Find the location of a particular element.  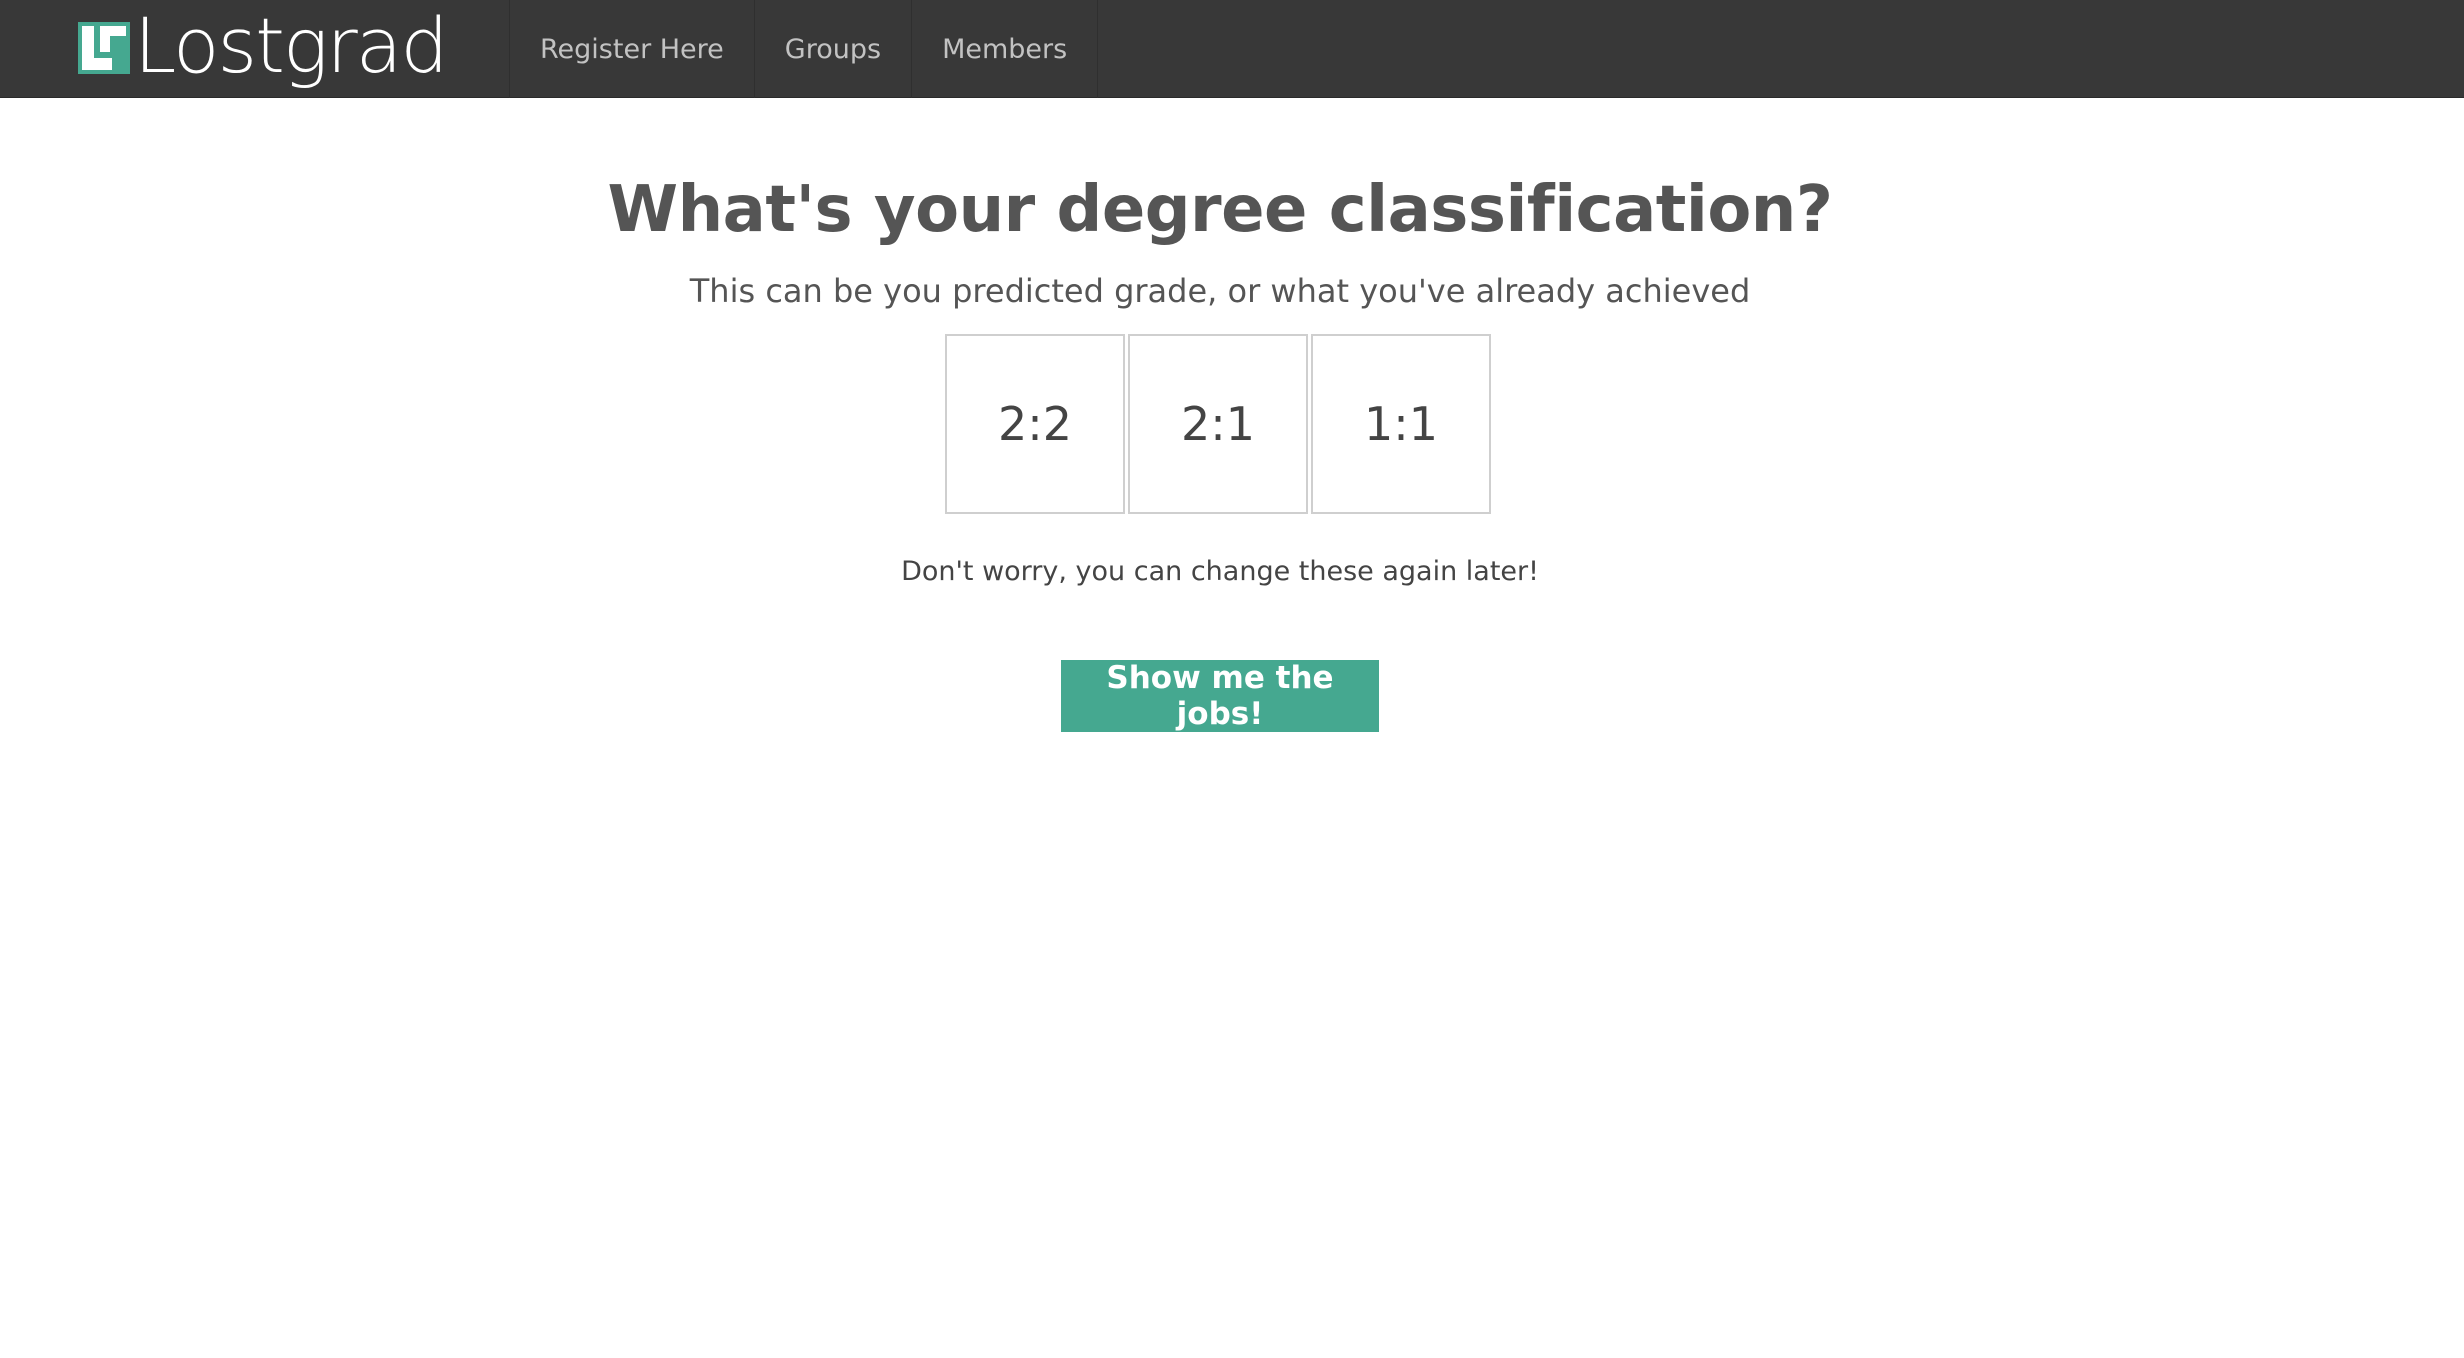

nav-register-here: Register Here is located at coordinates (632, 49).